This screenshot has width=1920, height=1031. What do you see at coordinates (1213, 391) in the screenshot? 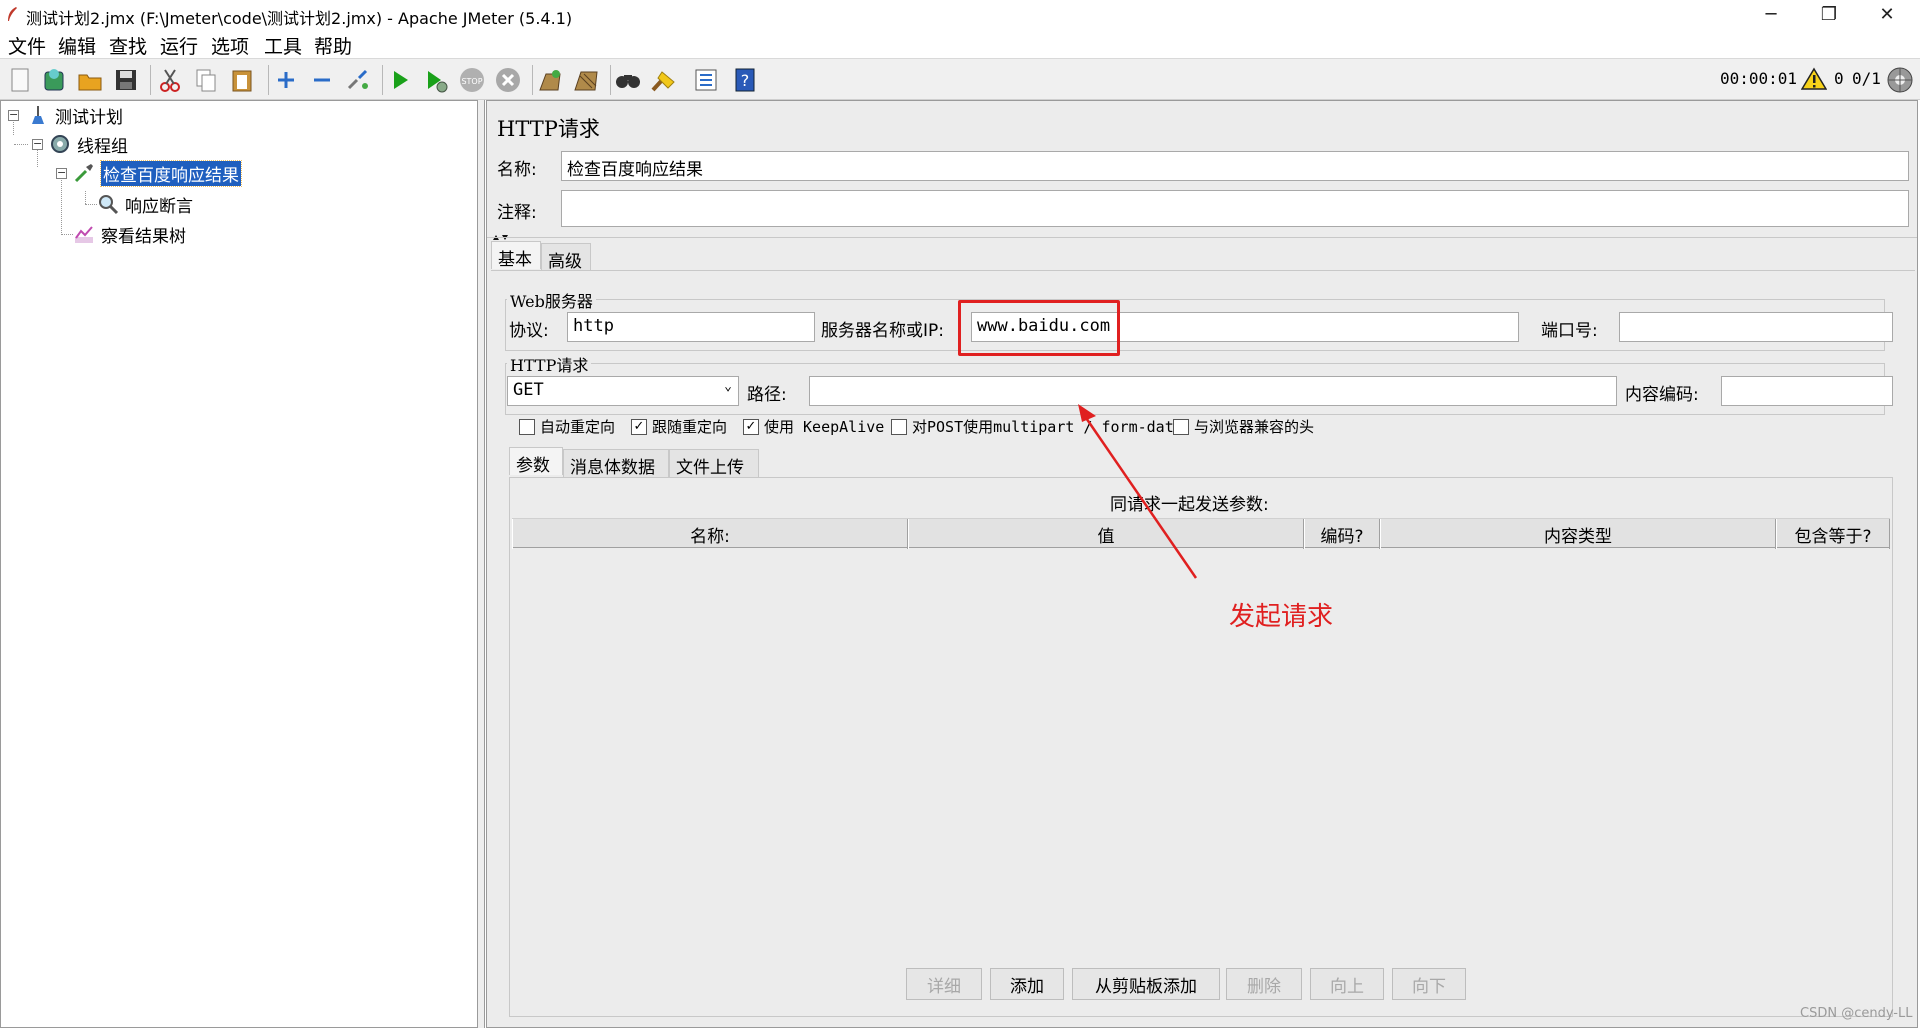
I see `path-field` at bounding box center [1213, 391].